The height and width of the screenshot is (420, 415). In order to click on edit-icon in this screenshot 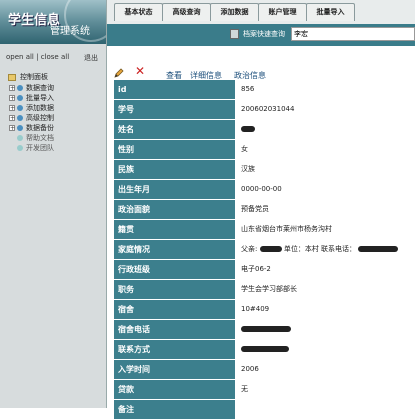, I will do `click(119, 73)`.